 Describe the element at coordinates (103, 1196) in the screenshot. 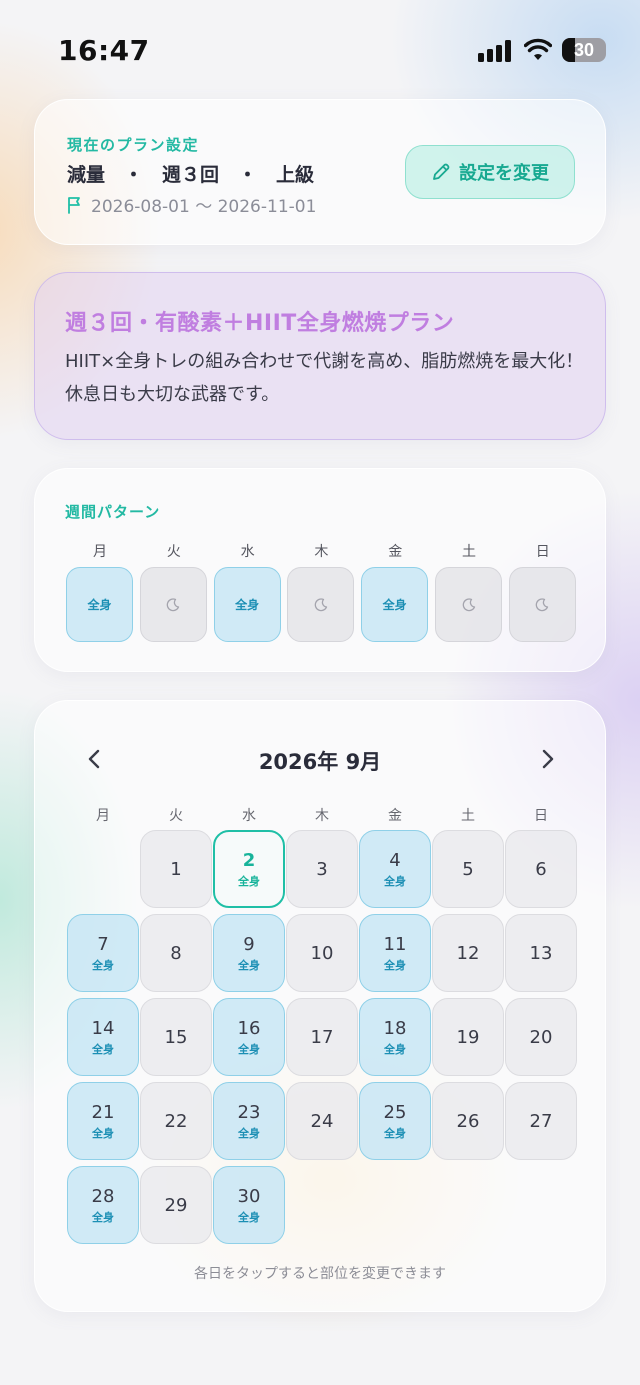

I see `calendar-day-number: 28` at that location.